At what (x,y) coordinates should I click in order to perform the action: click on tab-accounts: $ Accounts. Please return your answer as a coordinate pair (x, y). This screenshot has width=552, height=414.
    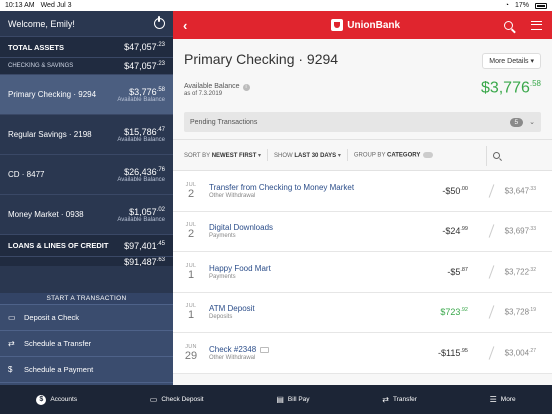
    Looking at the image, I should click on (57, 399).